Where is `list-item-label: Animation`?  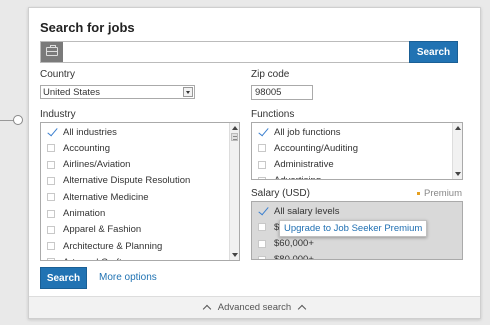 list-item-label: Animation is located at coordinates (84, 213).